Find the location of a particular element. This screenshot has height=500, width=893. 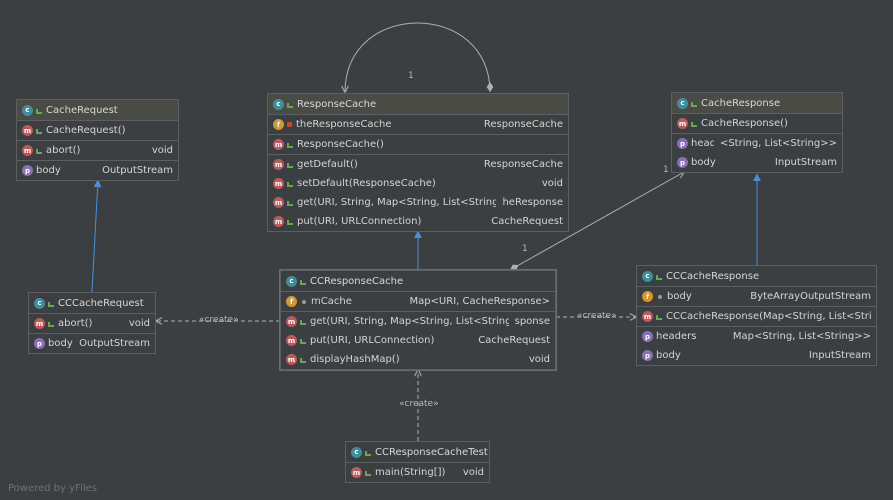

method-type: ResponseCache is located at coordinates (523, 164).